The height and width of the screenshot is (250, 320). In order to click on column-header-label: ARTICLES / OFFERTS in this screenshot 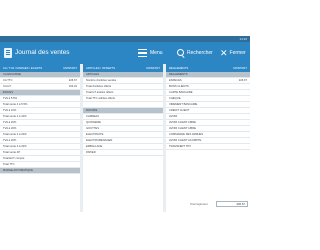, I will do `click(100, 68)`.